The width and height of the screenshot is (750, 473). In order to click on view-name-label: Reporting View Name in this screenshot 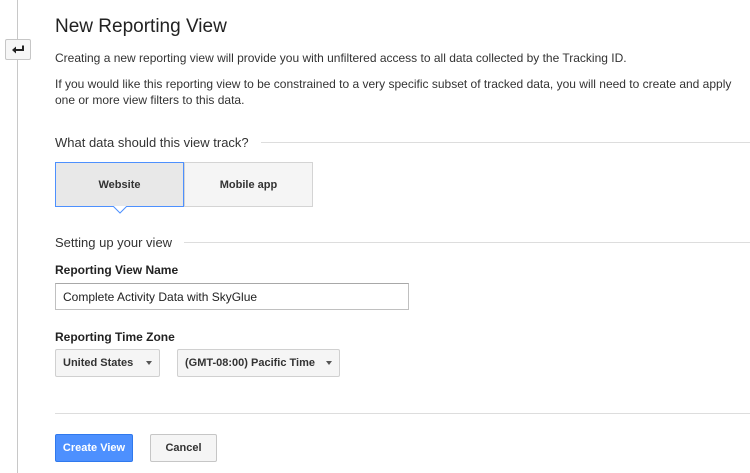, I will do `click(117, 270)`.